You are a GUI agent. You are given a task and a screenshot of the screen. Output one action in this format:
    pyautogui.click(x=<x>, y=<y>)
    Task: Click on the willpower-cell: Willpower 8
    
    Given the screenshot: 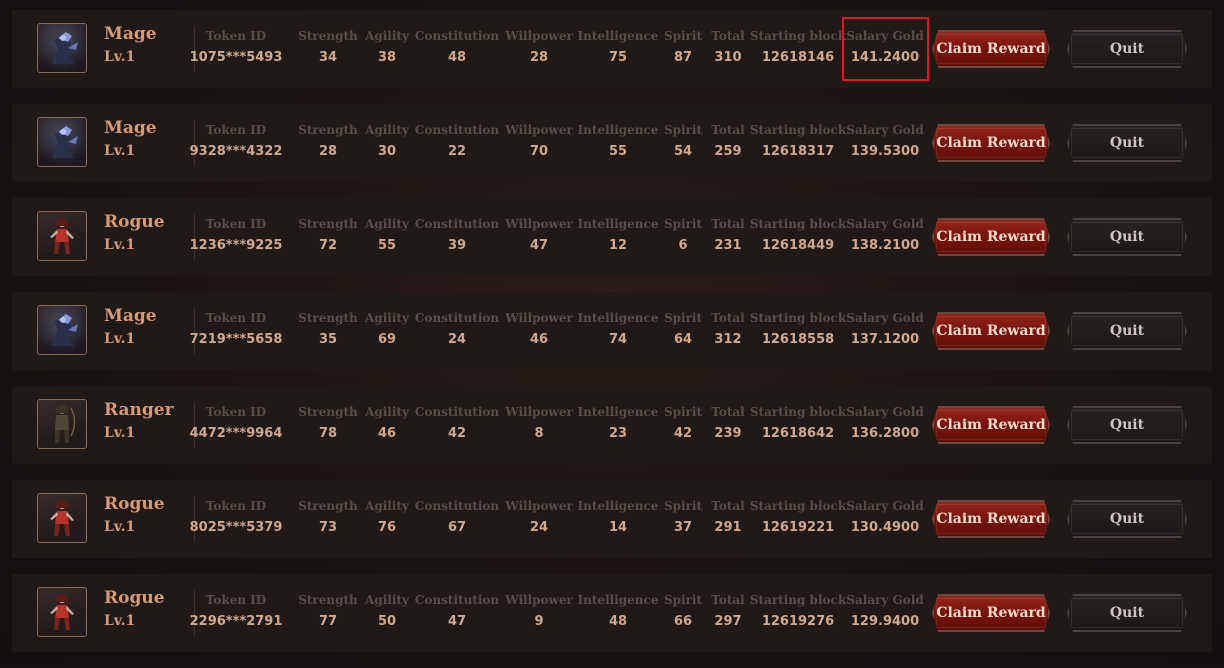 What is the action you would take?
    pyautogui.click(x=539, y=423)
    